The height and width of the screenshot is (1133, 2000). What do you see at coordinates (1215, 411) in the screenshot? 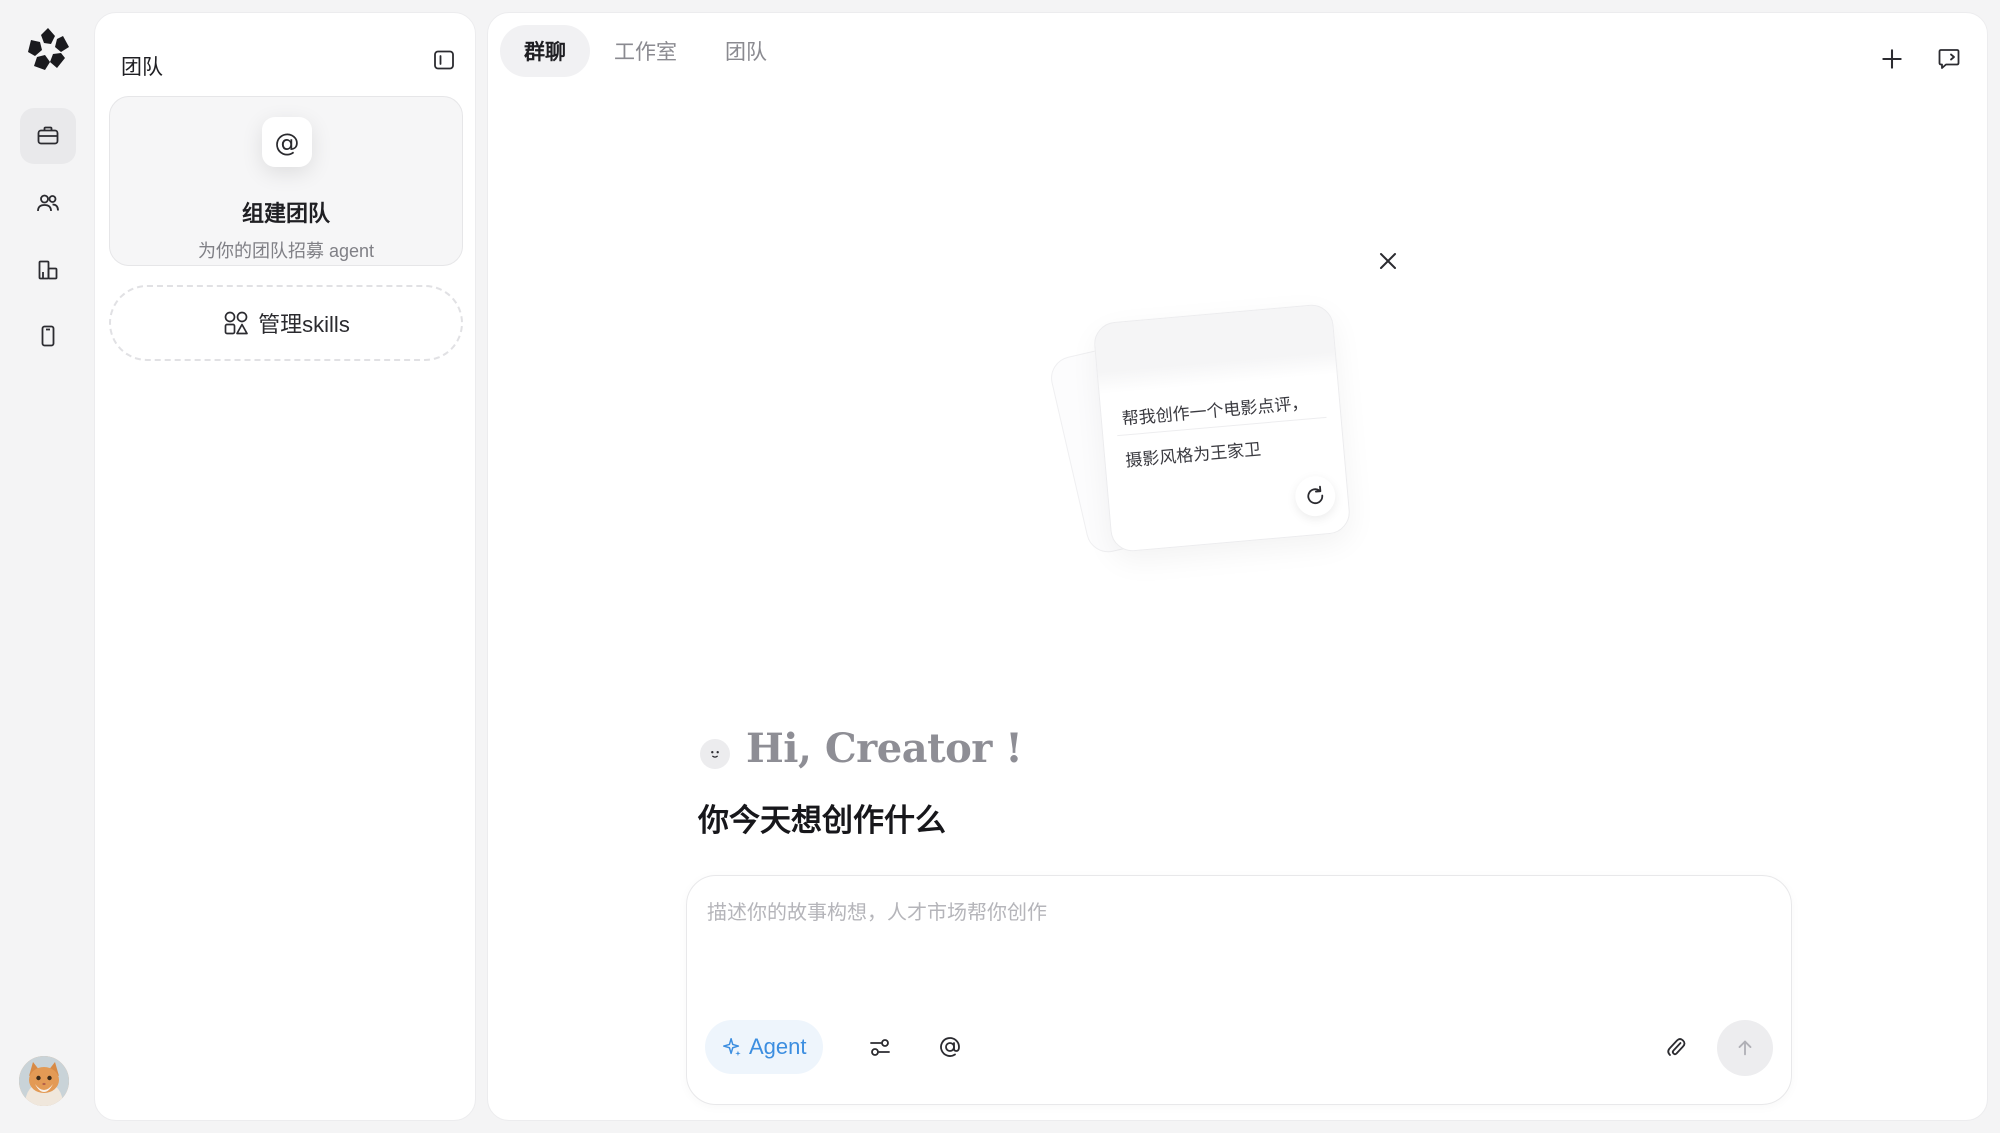
I see `suggestion-line-1: 帮我创作一个电影点评，` at bounding box center [1215, 411].